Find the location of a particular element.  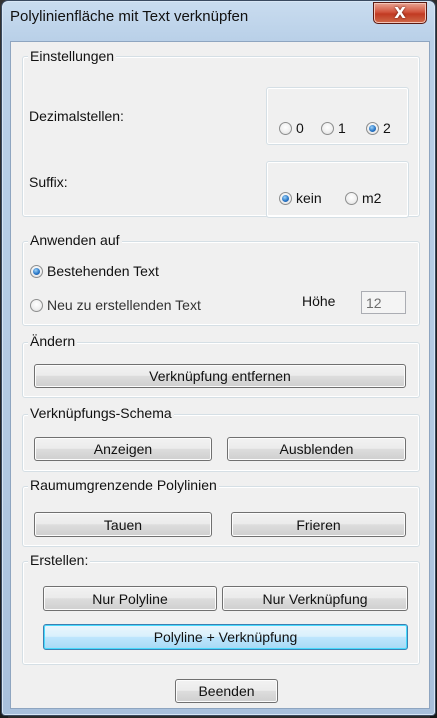

radio-dezimal-2-label: 2 is located at coordinates (387, 128).